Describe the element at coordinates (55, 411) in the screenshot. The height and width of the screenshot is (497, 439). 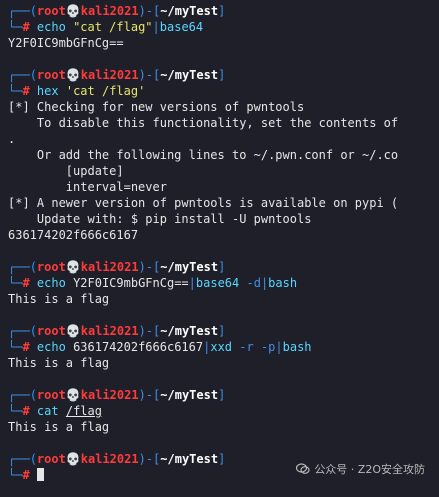
I see `command-line: └─# cat /flag` at that location.